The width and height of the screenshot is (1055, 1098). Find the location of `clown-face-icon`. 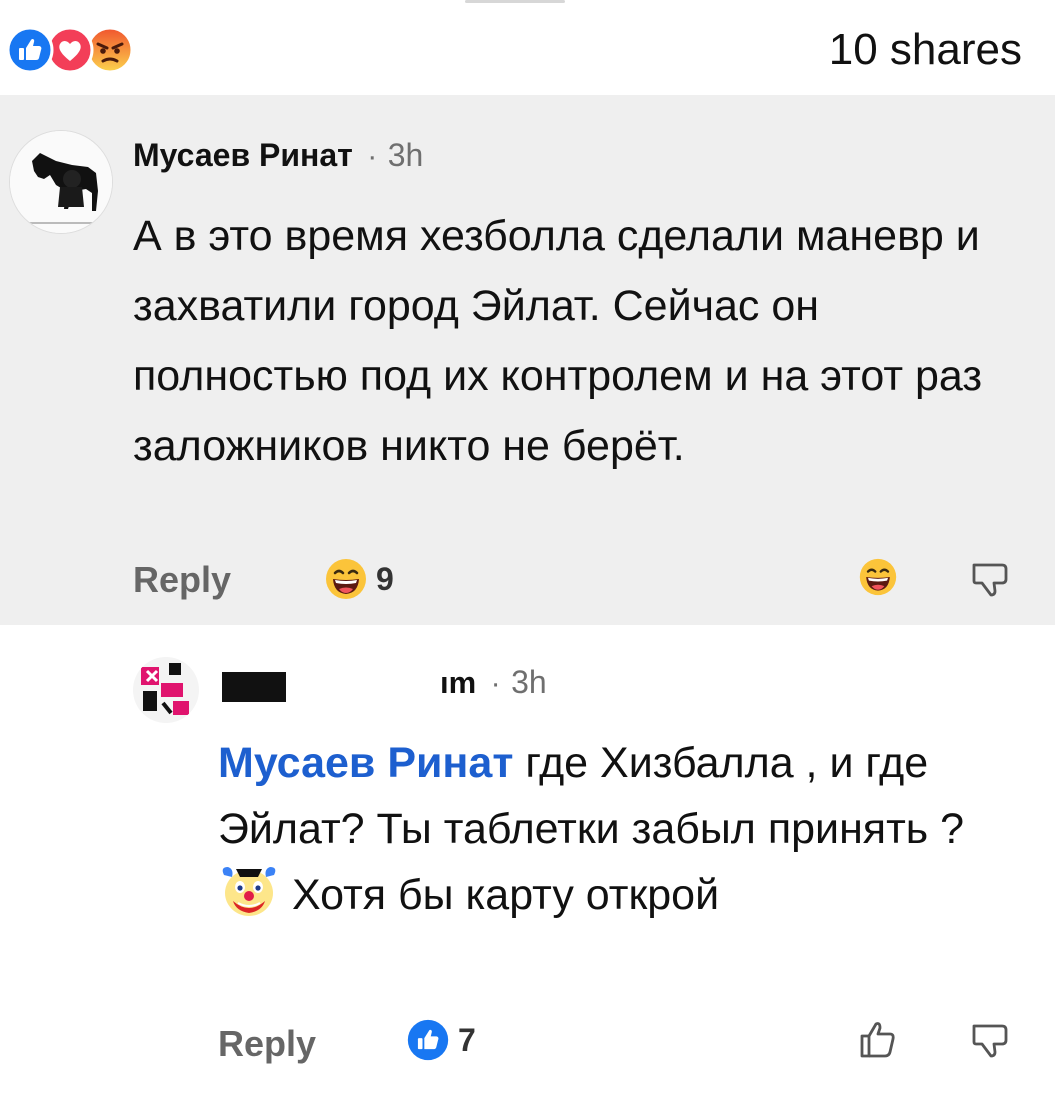

clown-face-icon is located at coordinates (249, 891).